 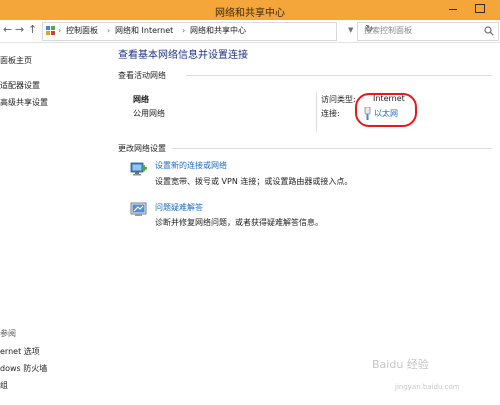 I want to click on sidebar-item-internet-options: ernet 选项, so click(x=20, y=351).